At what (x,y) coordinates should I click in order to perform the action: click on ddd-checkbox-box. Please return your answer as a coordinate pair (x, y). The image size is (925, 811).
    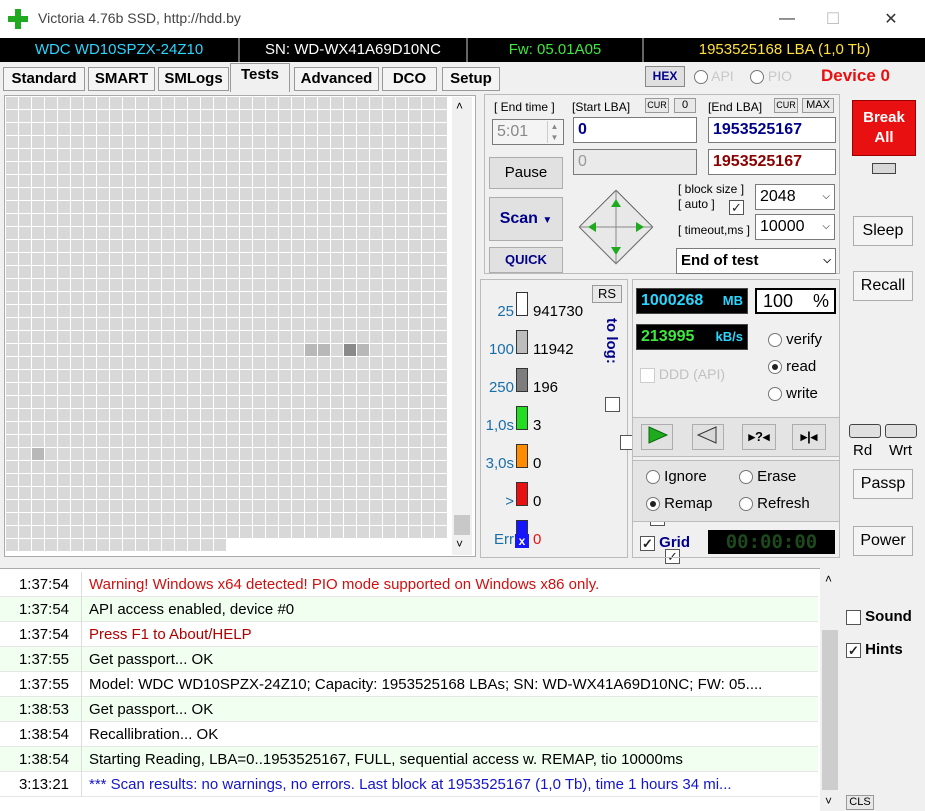
    Looking at the image, I should click on (647, 375).